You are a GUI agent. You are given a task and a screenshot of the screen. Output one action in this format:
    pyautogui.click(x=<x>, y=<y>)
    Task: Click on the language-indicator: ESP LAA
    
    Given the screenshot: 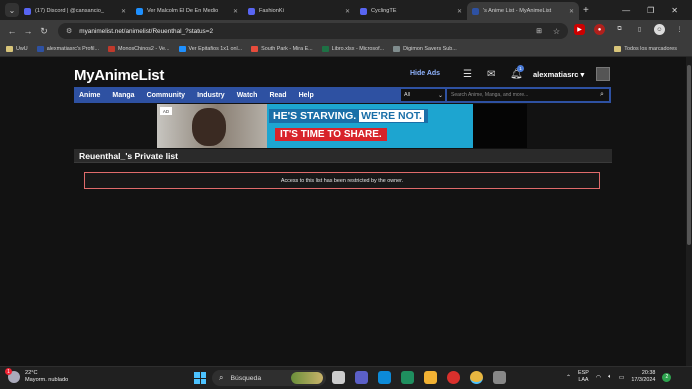 What is the action you would take?
    pyautogui.click(x=583, y=377)
    